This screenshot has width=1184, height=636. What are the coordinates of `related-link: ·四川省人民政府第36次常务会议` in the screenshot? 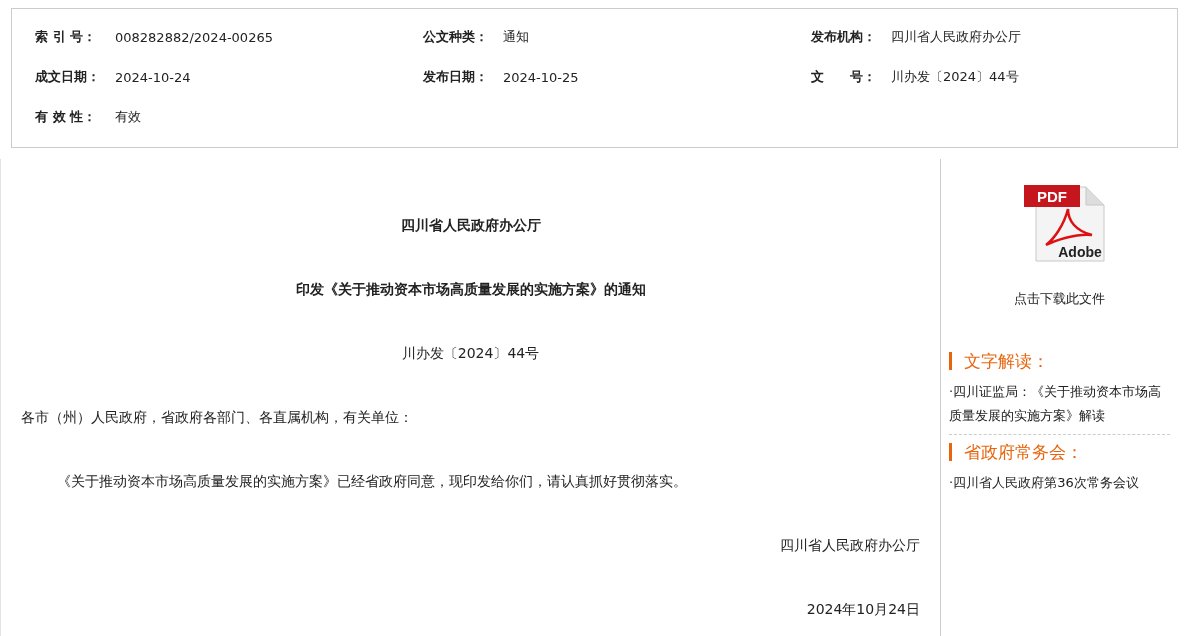 It's located at (1059, 483).